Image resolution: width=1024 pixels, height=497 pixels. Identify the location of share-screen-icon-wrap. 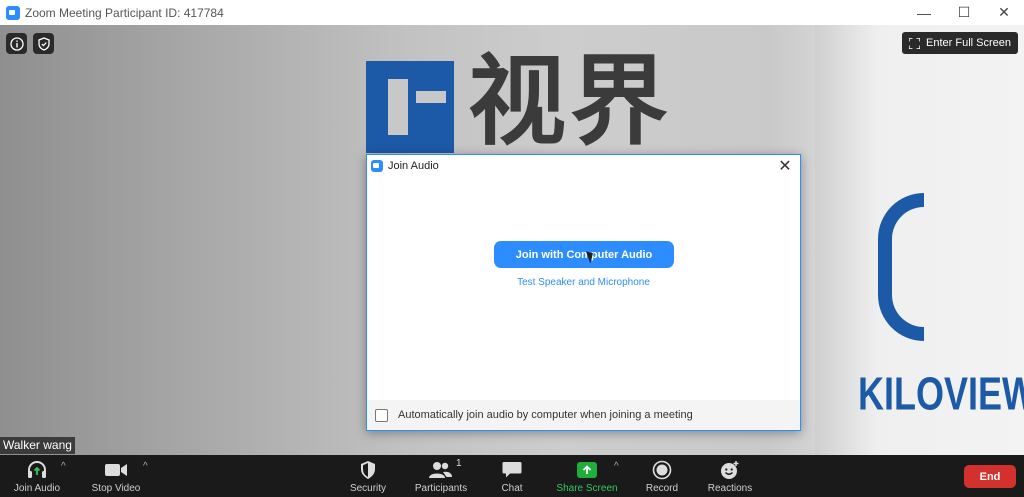
(587, 470).